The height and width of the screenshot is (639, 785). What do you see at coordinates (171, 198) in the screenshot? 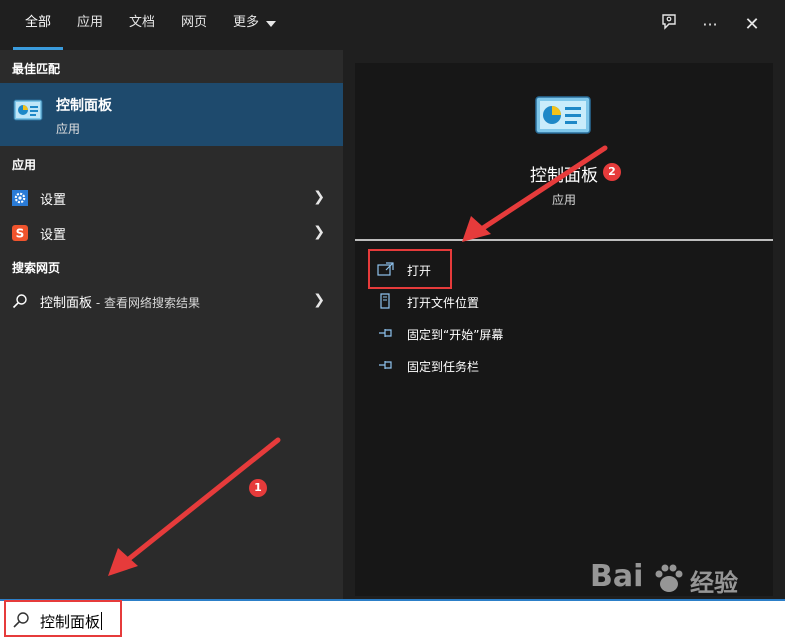
I see `app-result-settings: 设置 ❯` at bounding box center [171, 198].